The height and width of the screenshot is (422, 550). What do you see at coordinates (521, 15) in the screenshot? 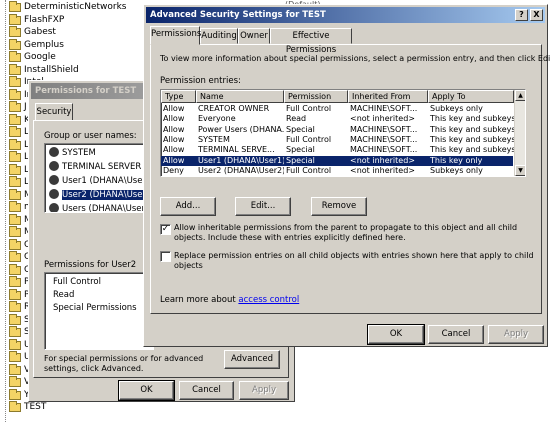
I see `help-button: ?` at bounding box center [521, 15].